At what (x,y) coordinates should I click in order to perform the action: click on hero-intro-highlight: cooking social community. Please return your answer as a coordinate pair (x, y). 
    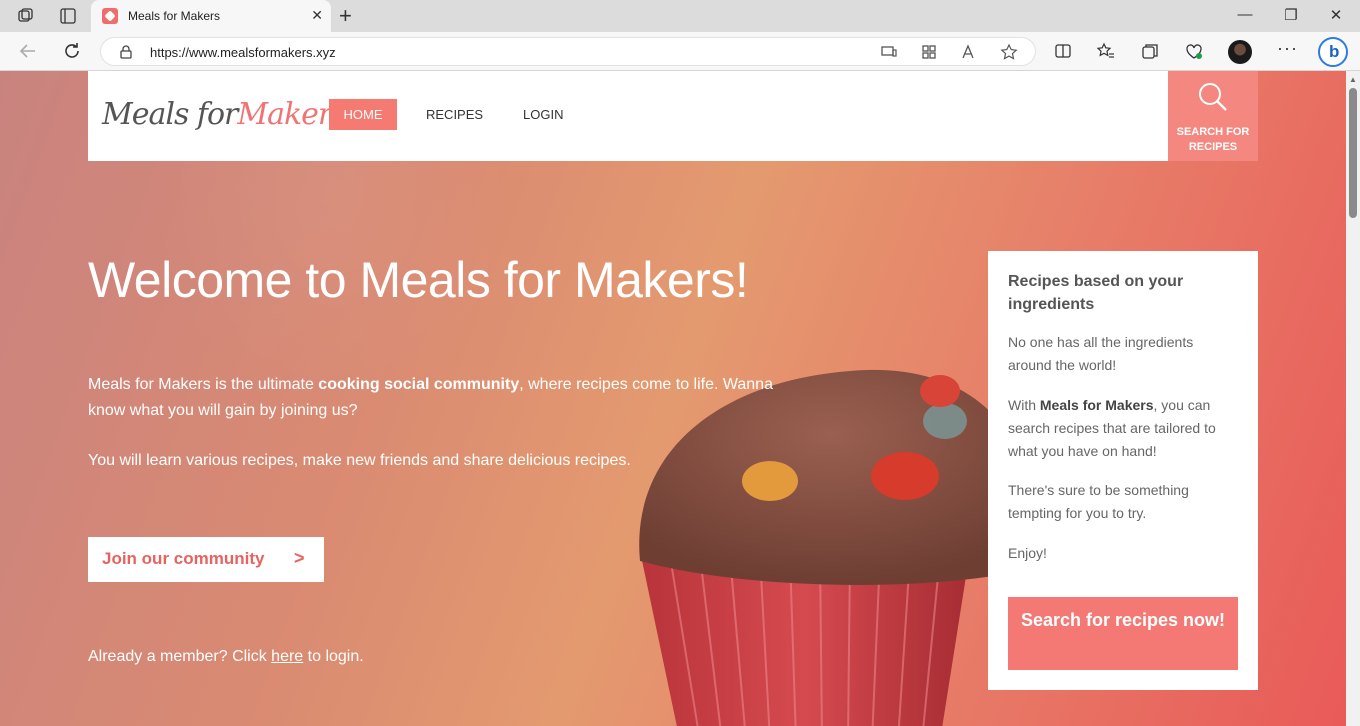
    Looking at the image, I should click on (419, 384).